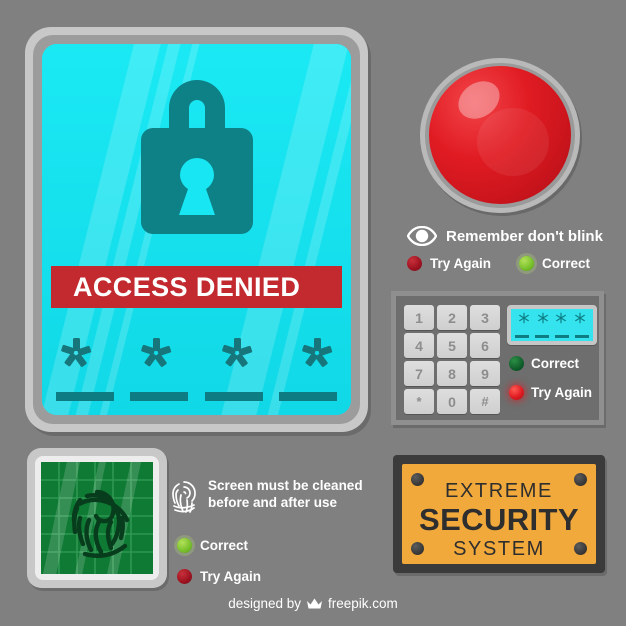  I want to click on plate-line-1: EXTREME, so click(499, 491).